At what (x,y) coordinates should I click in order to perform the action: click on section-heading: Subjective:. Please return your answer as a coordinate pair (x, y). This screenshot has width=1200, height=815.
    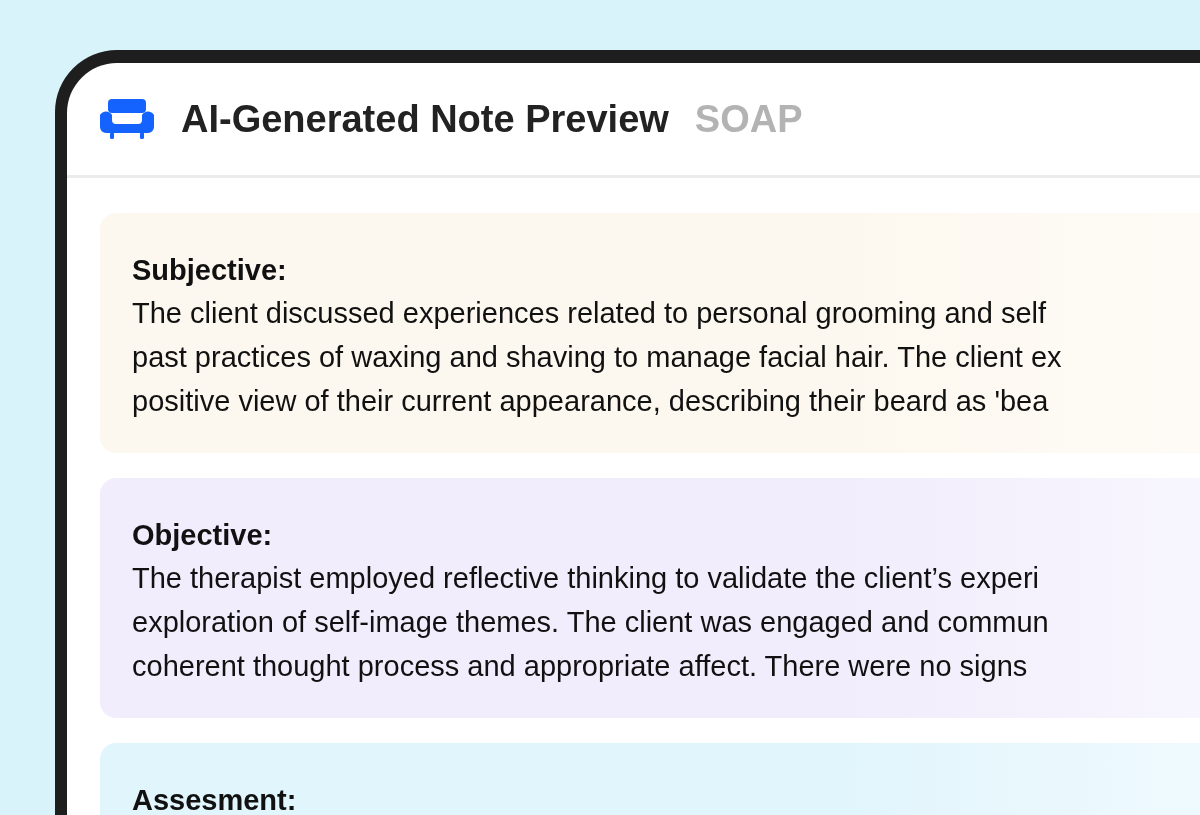
    Looking at the image, I should click on (210, 270).